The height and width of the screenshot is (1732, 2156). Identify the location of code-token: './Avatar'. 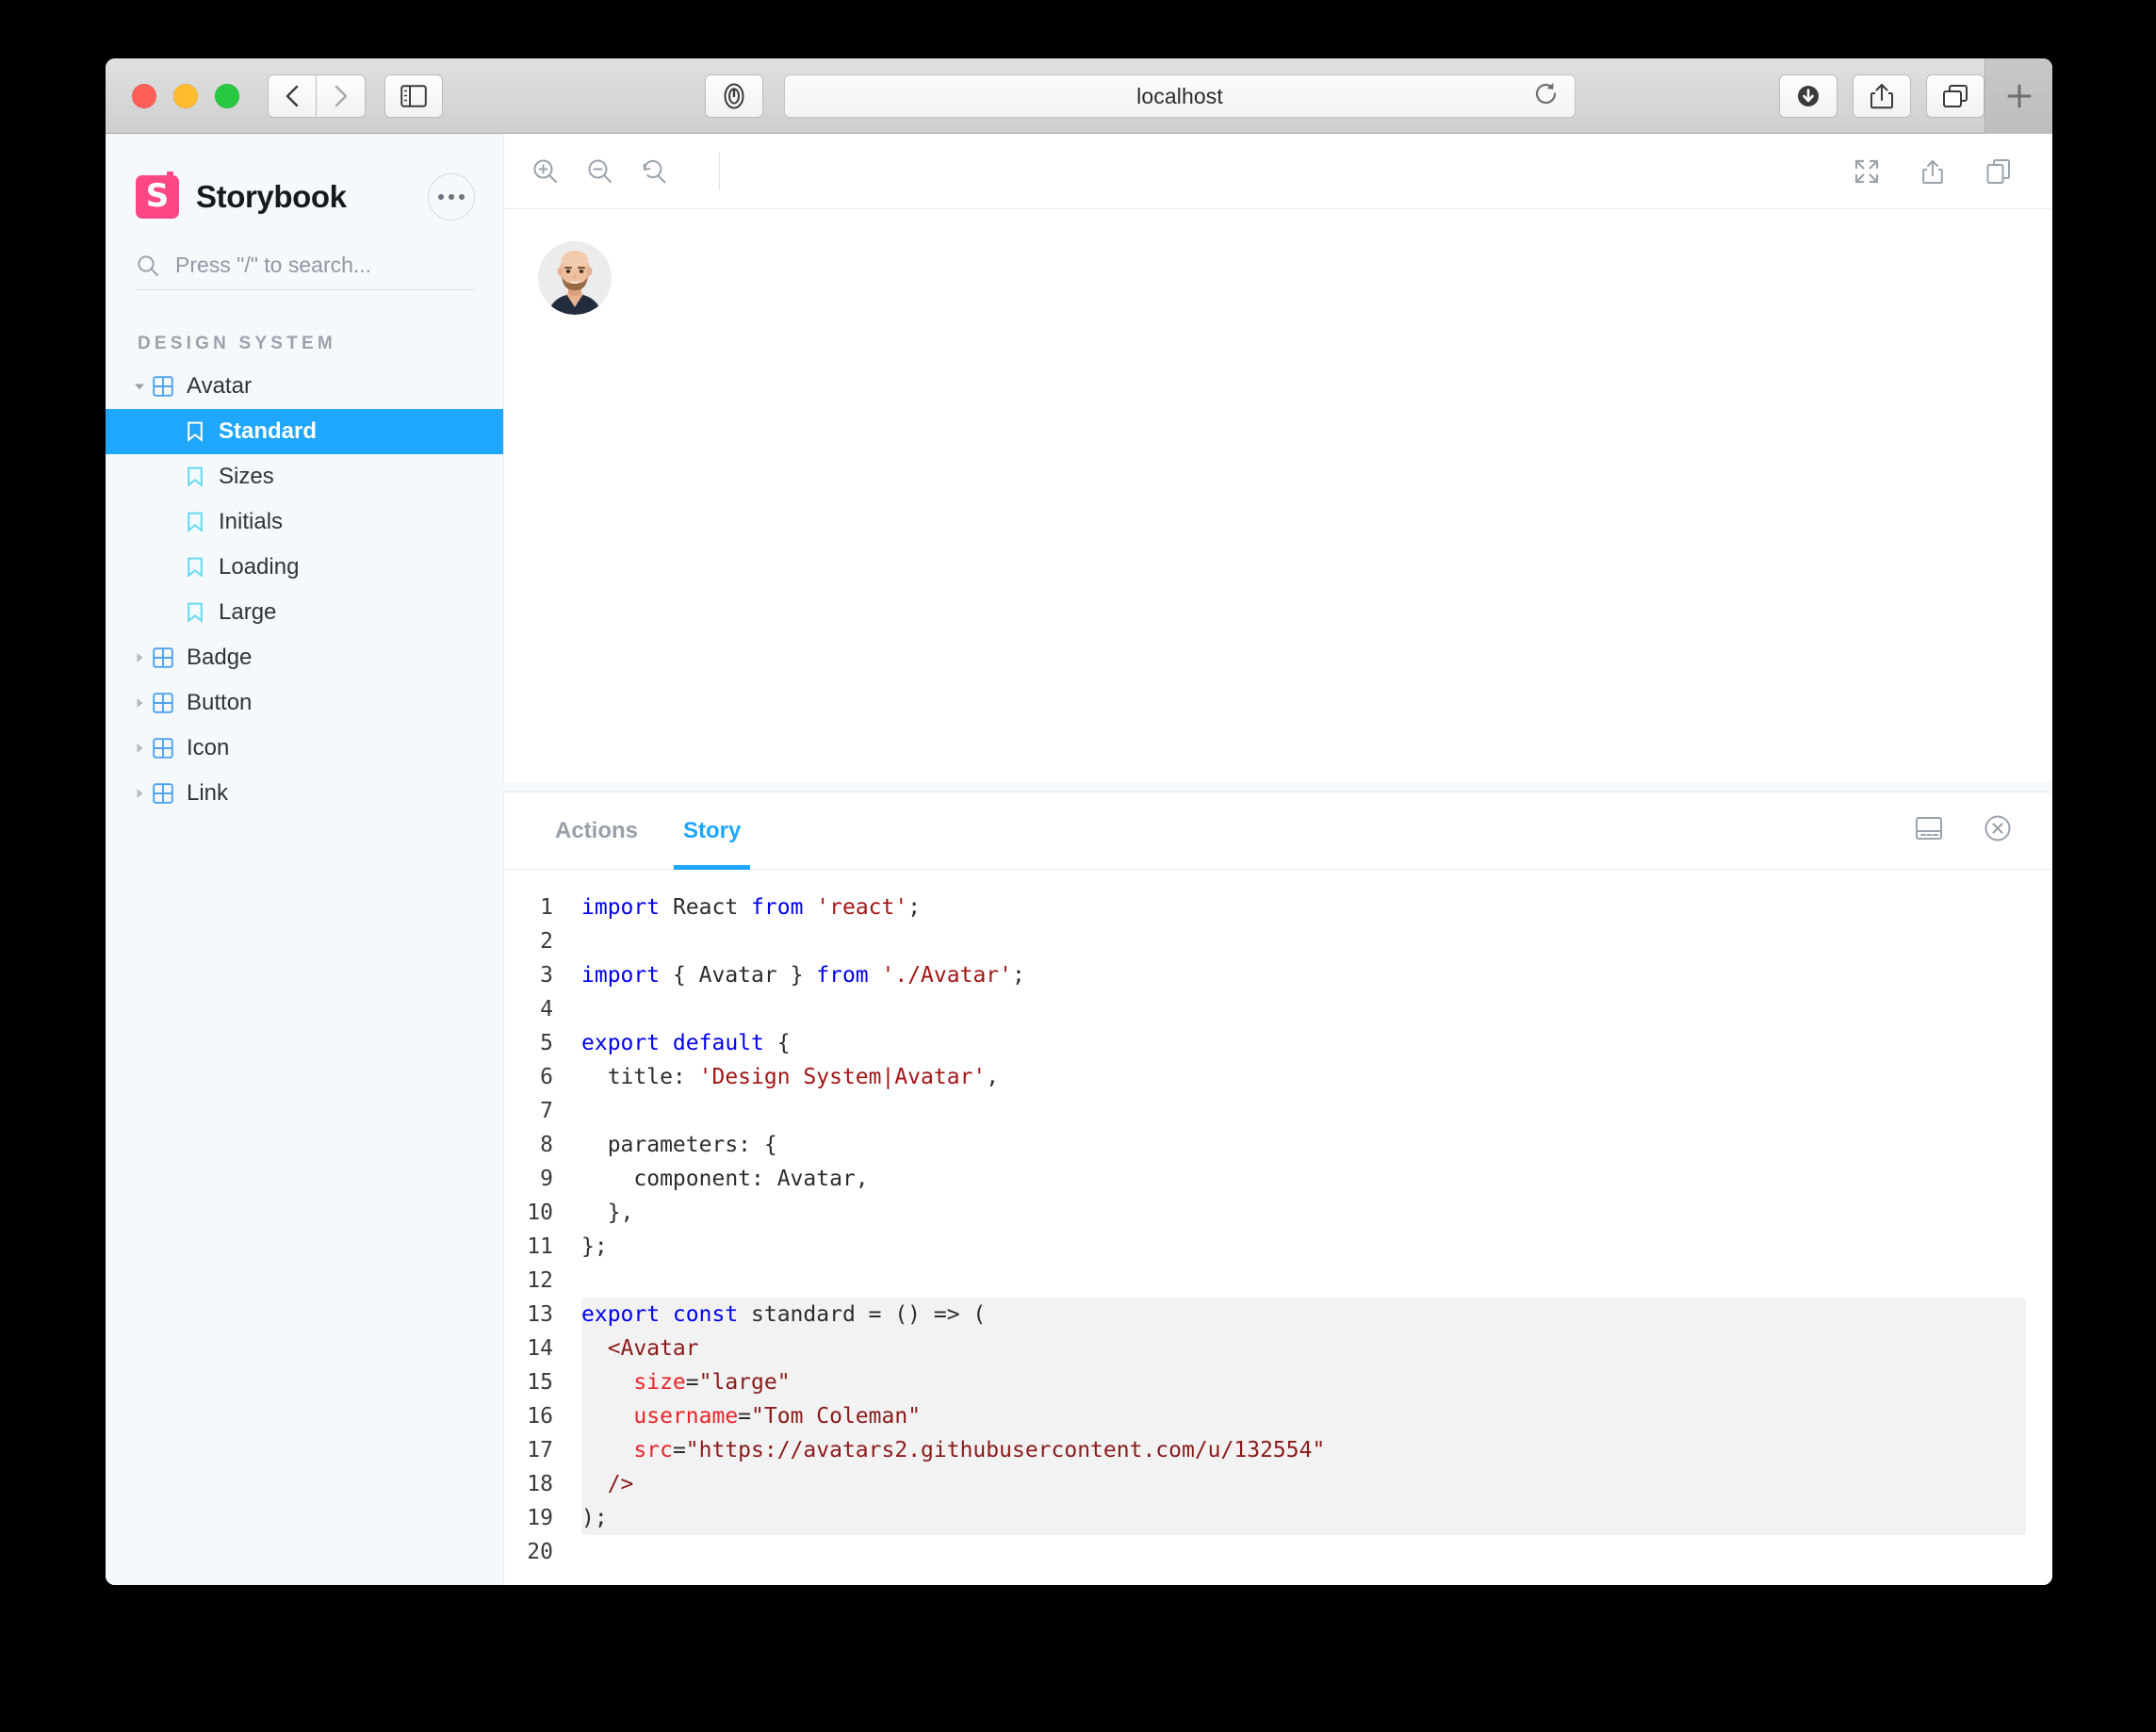
(946, 975).